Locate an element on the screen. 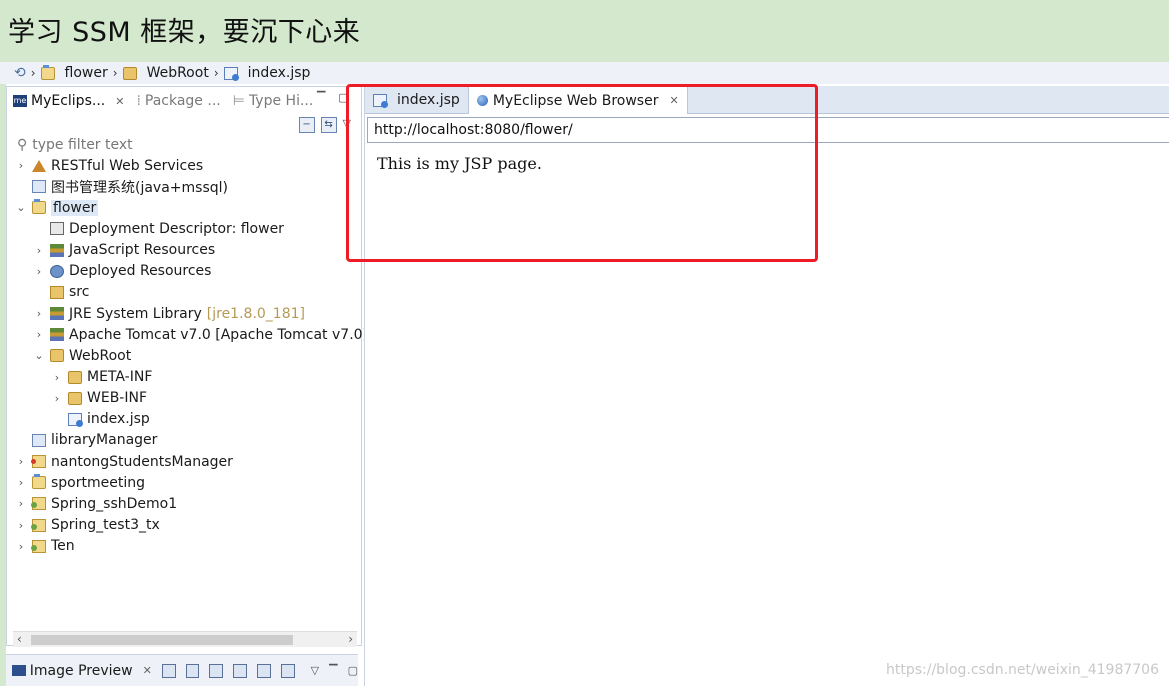  tree-item-label: src is located at coordinates (79, 292).